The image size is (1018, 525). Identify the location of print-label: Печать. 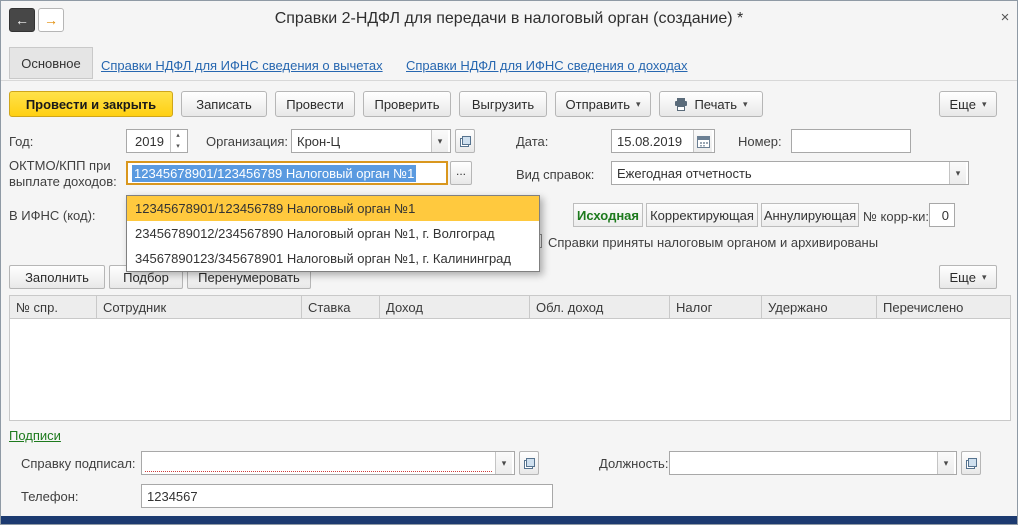
(716, 104).